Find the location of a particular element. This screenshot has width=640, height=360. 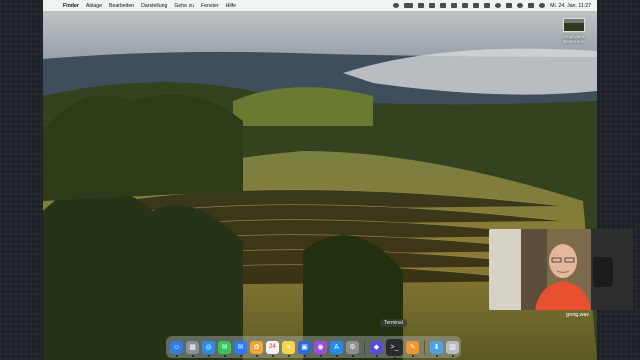

dock-glyph: ◆ is located at coordinates (376, 347).